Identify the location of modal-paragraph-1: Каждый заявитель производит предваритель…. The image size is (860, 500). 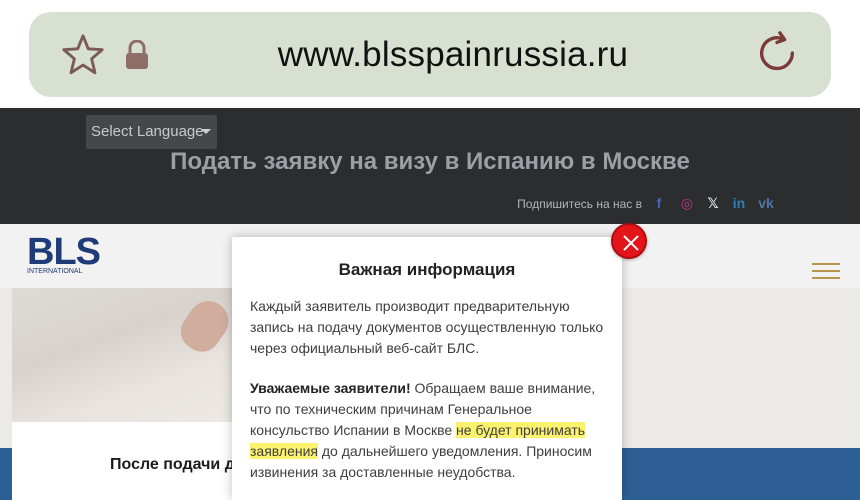
(427, 327).